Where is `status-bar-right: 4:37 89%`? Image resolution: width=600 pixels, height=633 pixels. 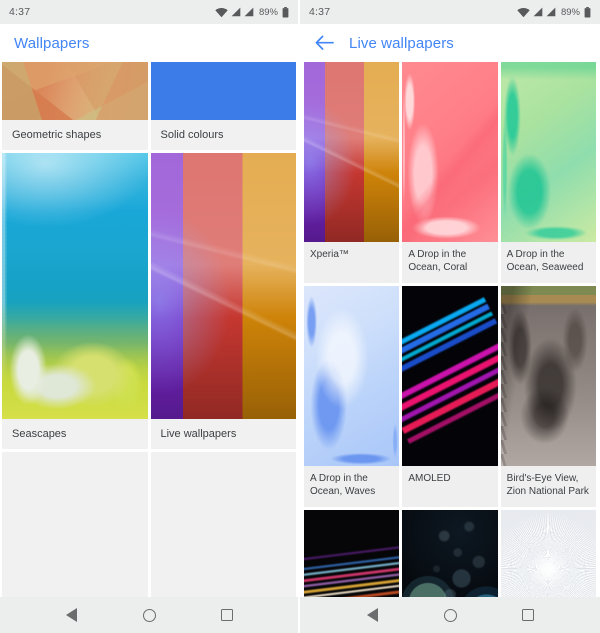
status-bar-right: 4:37 89% is located at coordinates (450, 12).